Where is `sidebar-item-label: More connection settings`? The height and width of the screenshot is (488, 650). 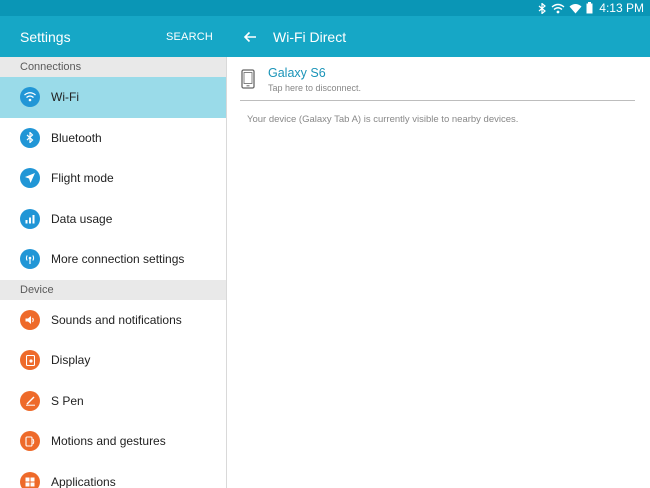 sidebar-item-label: More connection settings is located at coordinates (118, 259).